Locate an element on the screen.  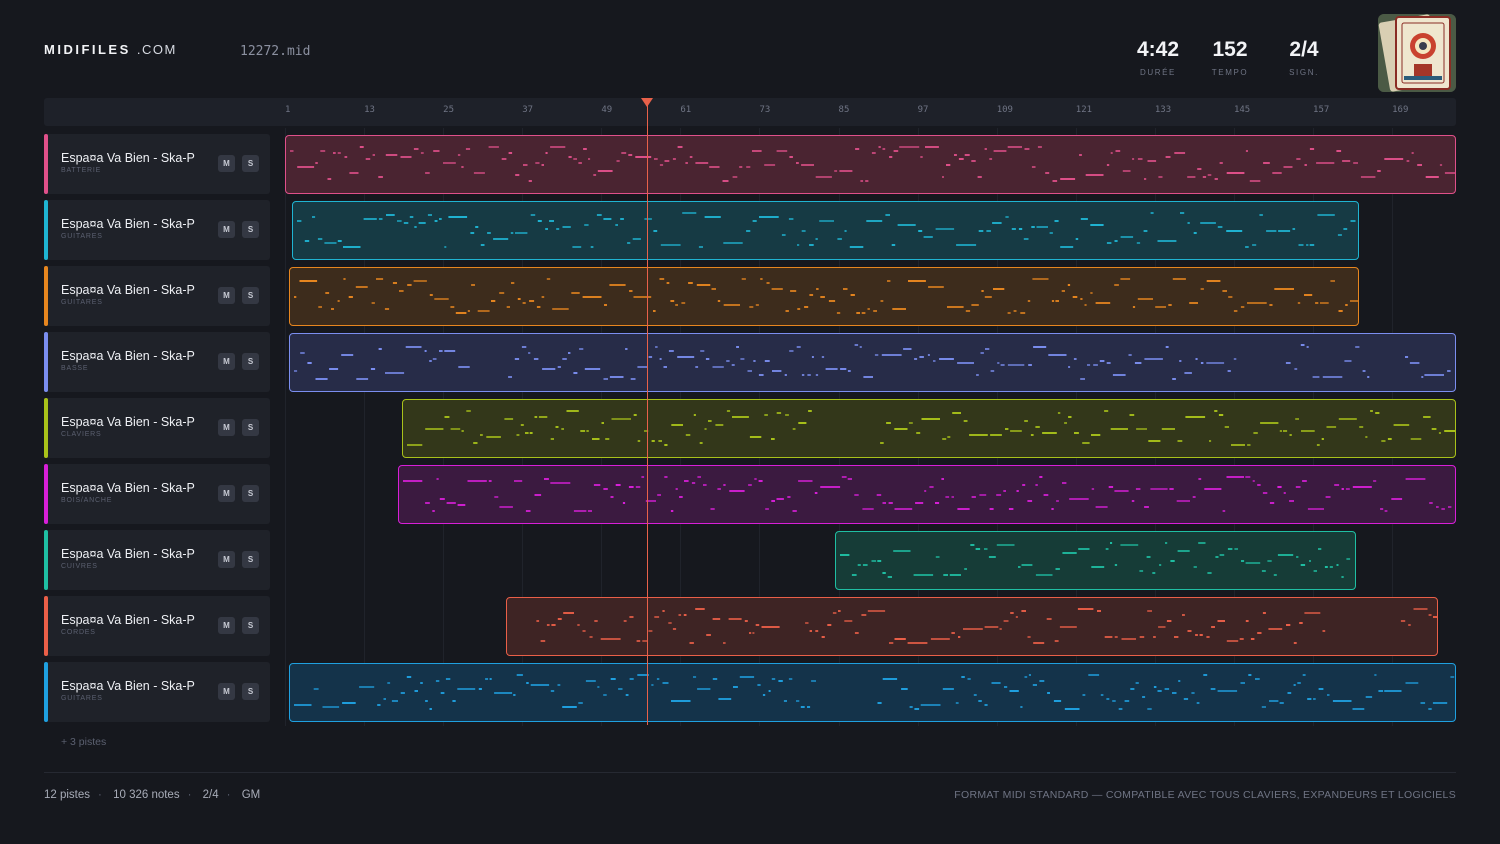
ruler-tick: 49 is located at coordinates (607, 110).